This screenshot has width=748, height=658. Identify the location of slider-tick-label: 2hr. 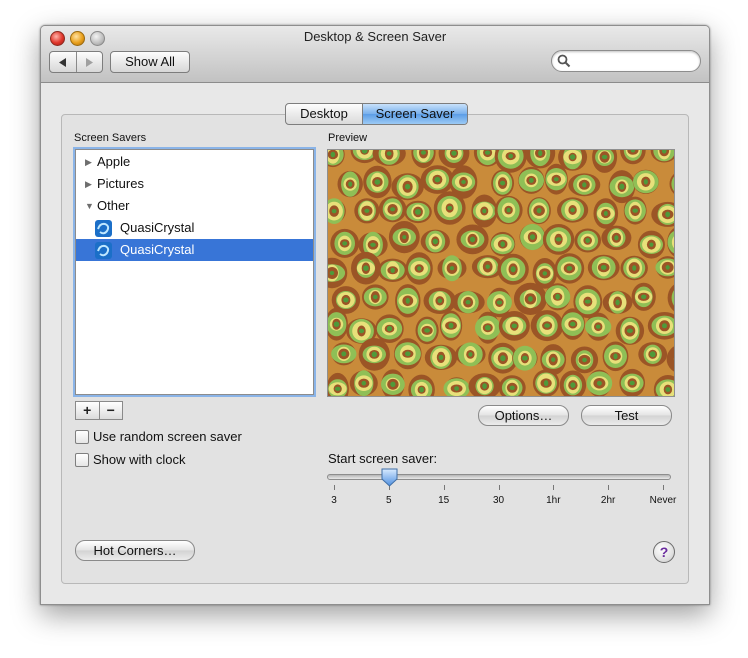
(608, 500).